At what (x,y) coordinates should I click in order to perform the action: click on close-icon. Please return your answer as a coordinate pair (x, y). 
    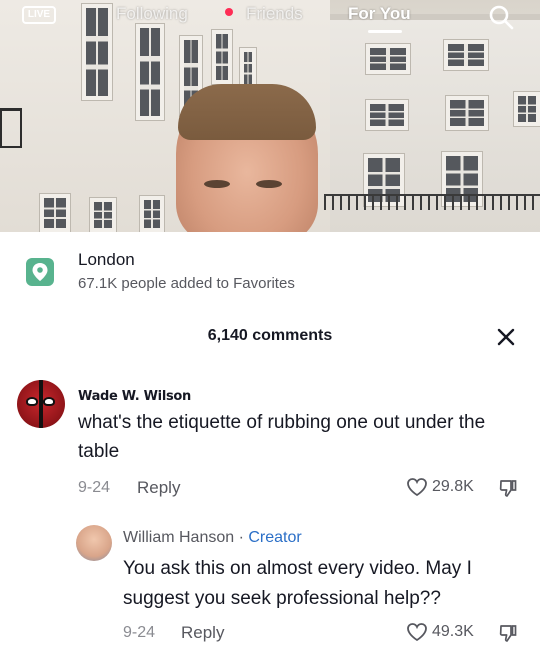
    Looking at the image, I should click on (506, 337).